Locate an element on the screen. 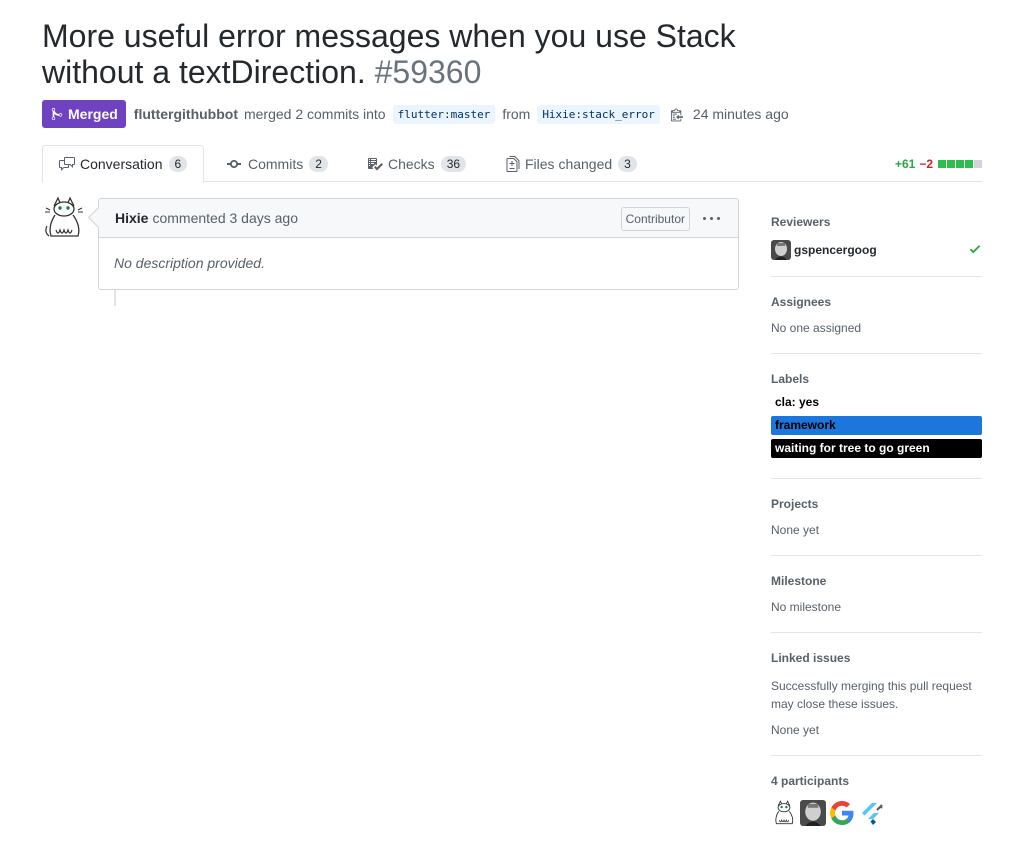 The width and height of the screenshot is (1024, 849). participant-avatar-flutter-icon is located at coordinates (871, 813).